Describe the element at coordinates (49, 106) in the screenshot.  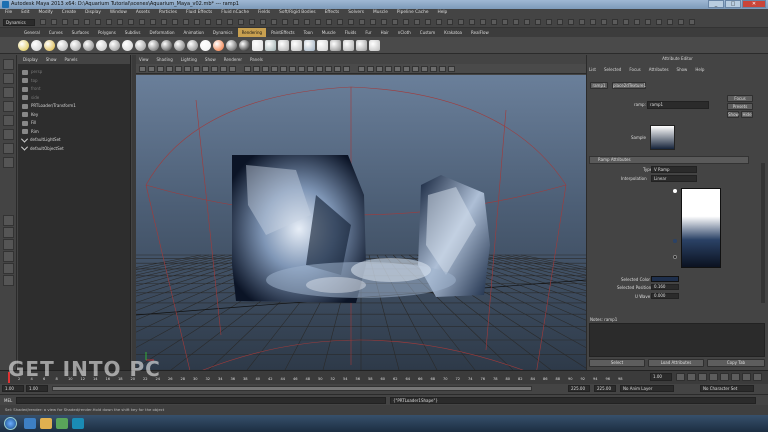
I see `outliner-item: PRTLoader/Transform1` at that location.